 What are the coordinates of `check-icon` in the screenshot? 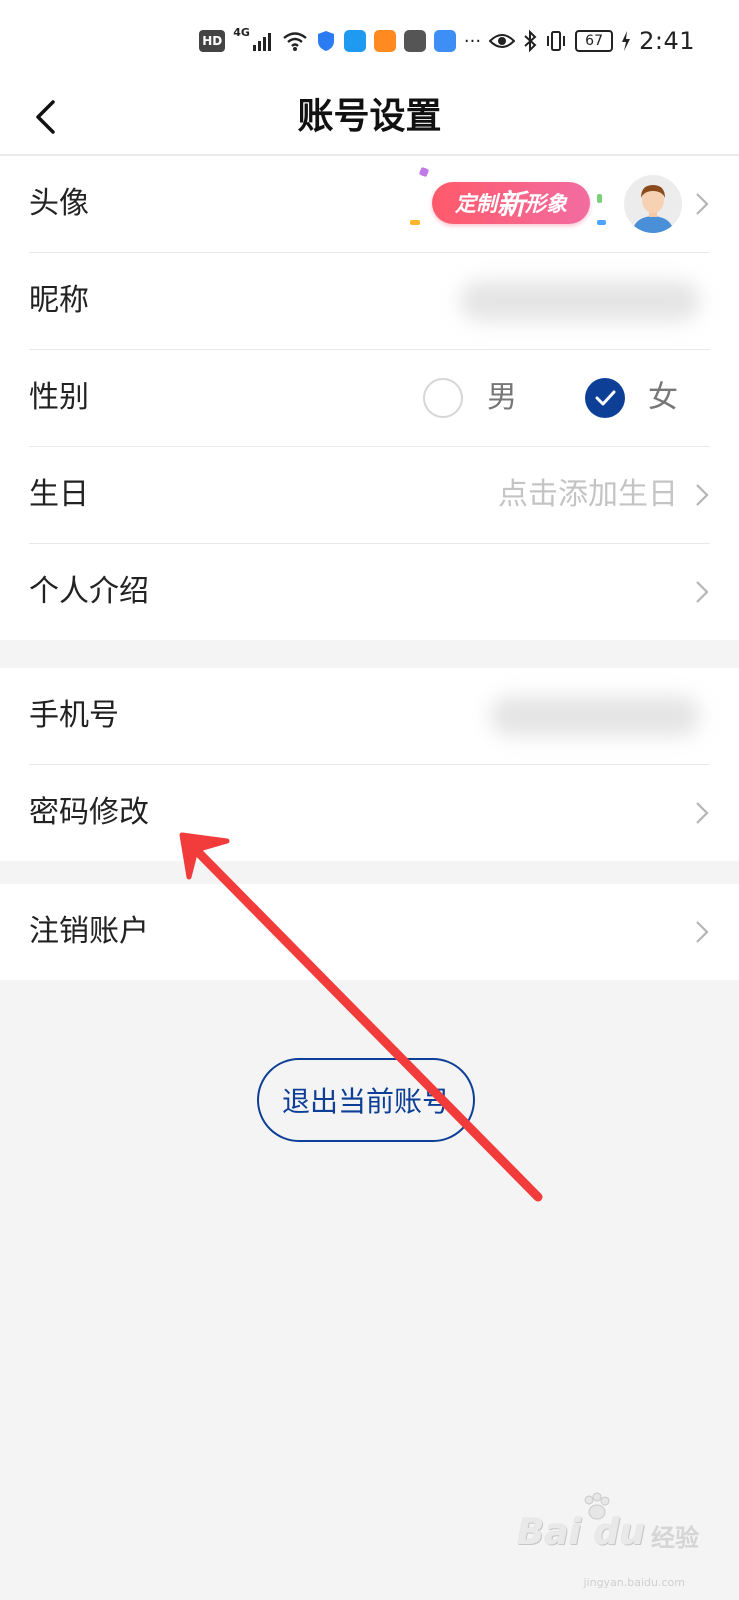 It's located at (605, 398).